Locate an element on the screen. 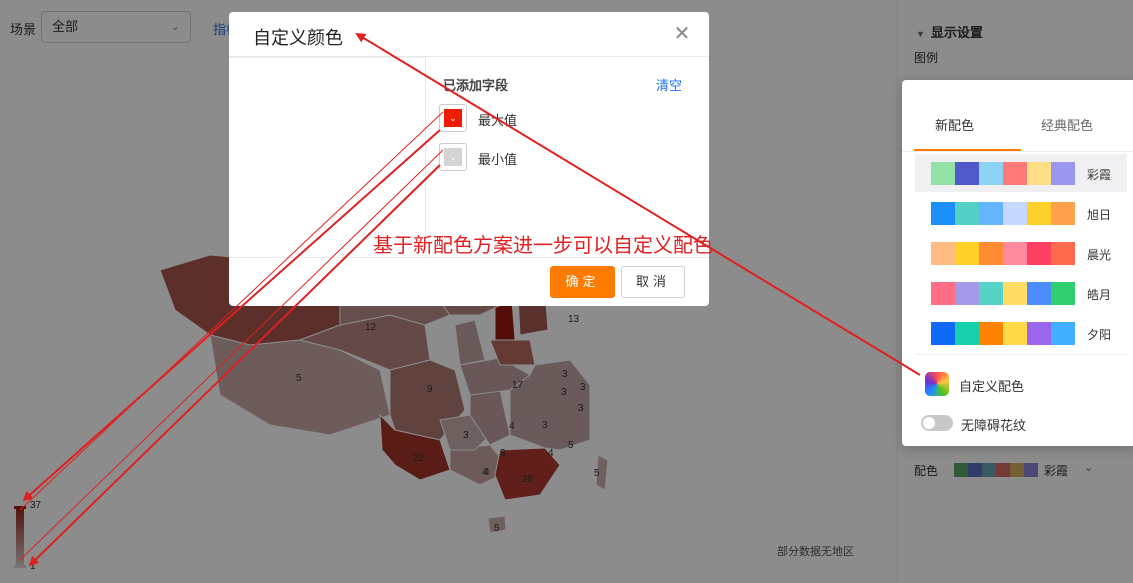 This screenshot has width=1133, height=583. custom-color-option: 自定义配色 is located at coordinates (1025, 385).